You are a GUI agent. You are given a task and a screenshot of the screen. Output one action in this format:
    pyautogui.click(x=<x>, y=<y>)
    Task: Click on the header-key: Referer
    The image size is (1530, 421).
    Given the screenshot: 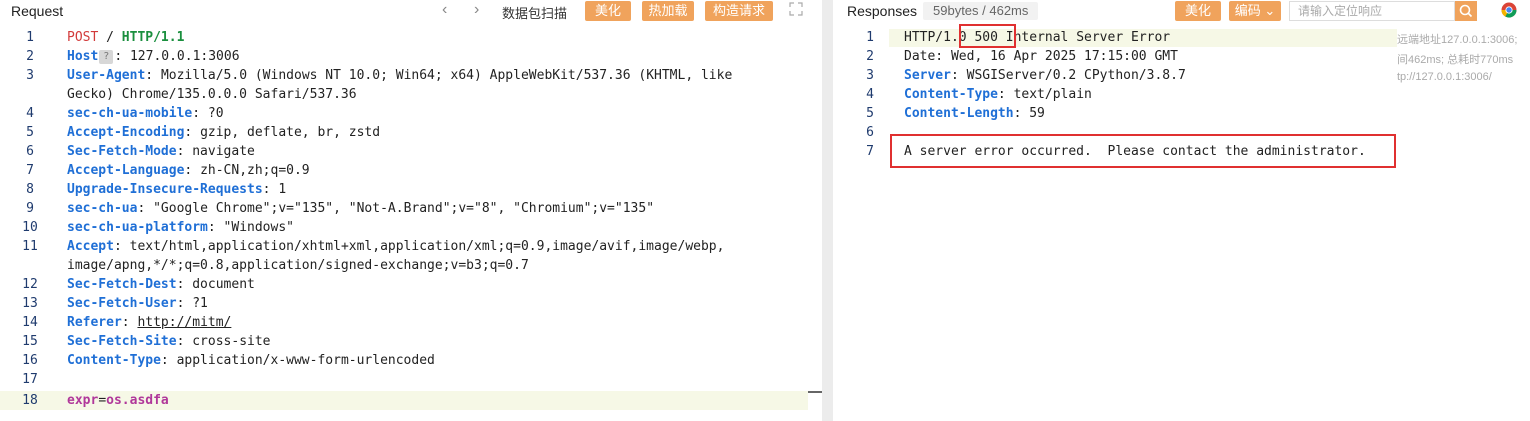 What is the action you would take?
    pyautogui.click(x=94, y=322)
    